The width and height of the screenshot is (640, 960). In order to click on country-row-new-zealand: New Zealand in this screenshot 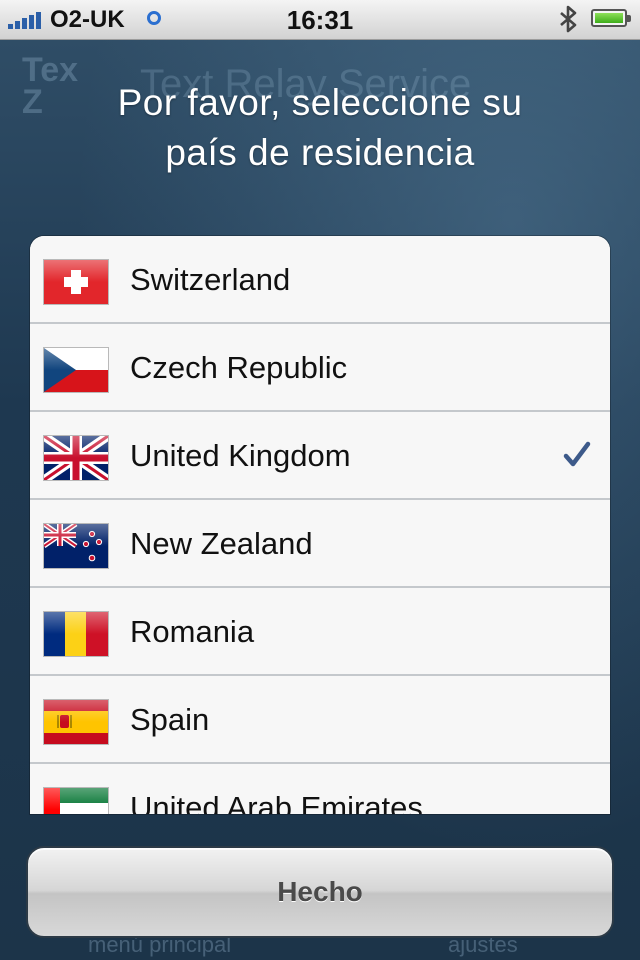, I will do `click(320, 544)`.